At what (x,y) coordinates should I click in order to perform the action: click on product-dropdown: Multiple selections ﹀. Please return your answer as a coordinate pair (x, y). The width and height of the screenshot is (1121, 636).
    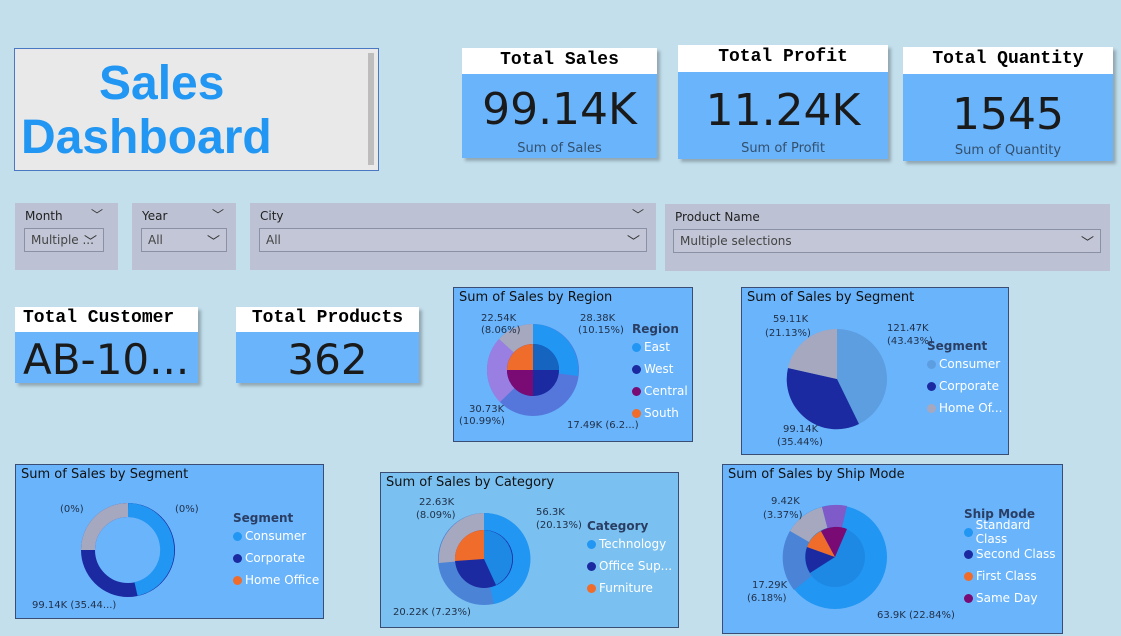
    Looking at the image, I should click on (887, 241).